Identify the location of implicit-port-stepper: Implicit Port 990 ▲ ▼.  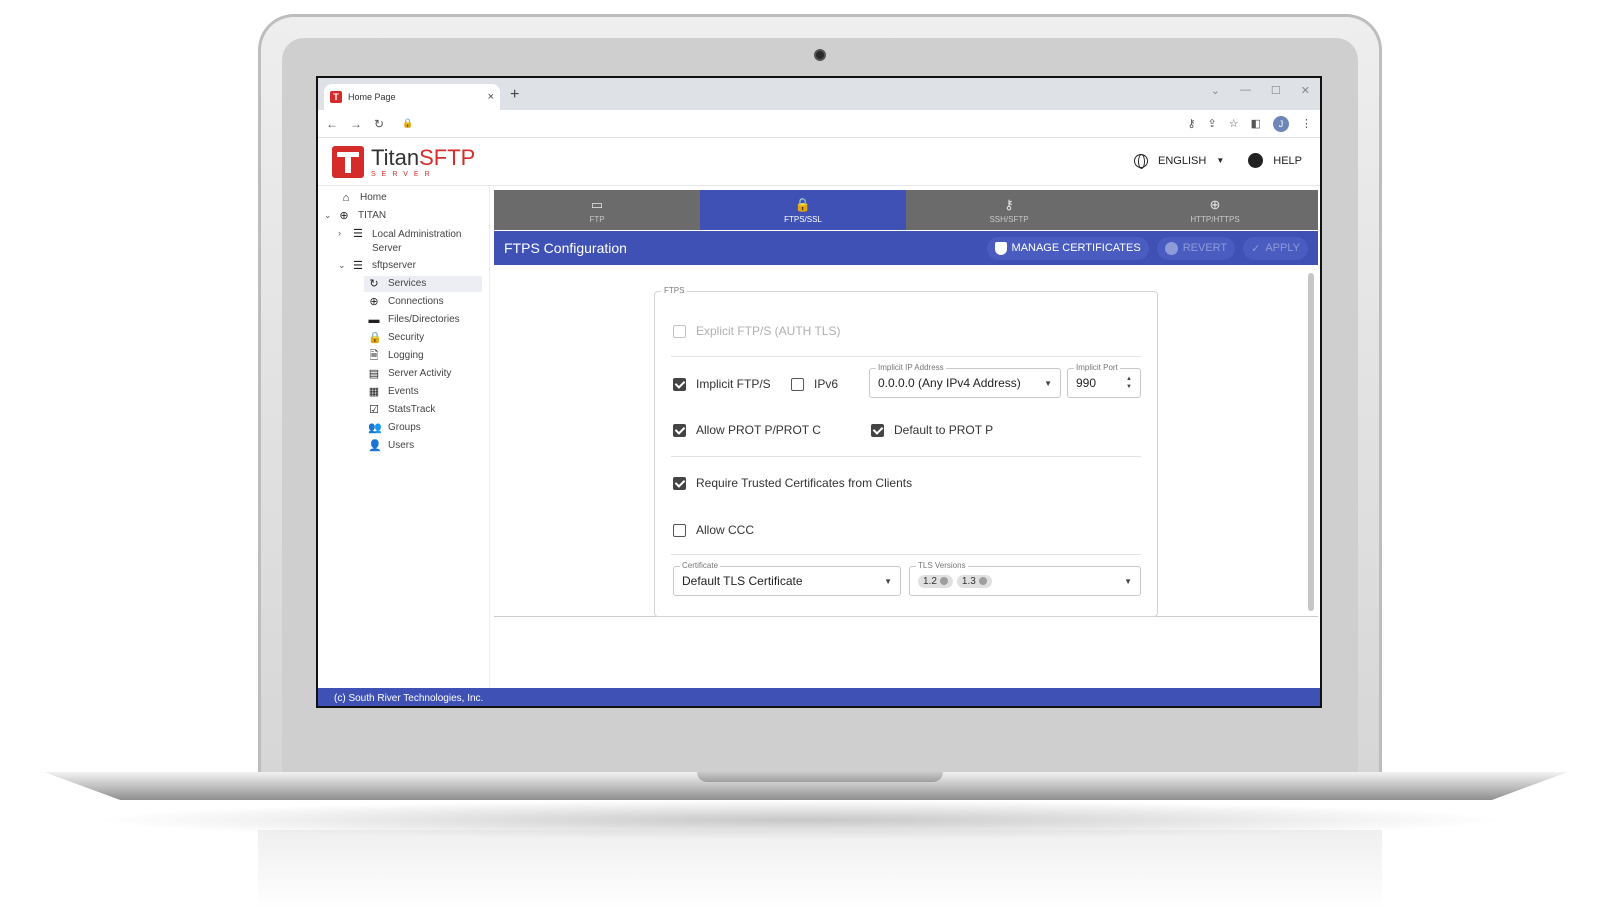
(1104, 380).